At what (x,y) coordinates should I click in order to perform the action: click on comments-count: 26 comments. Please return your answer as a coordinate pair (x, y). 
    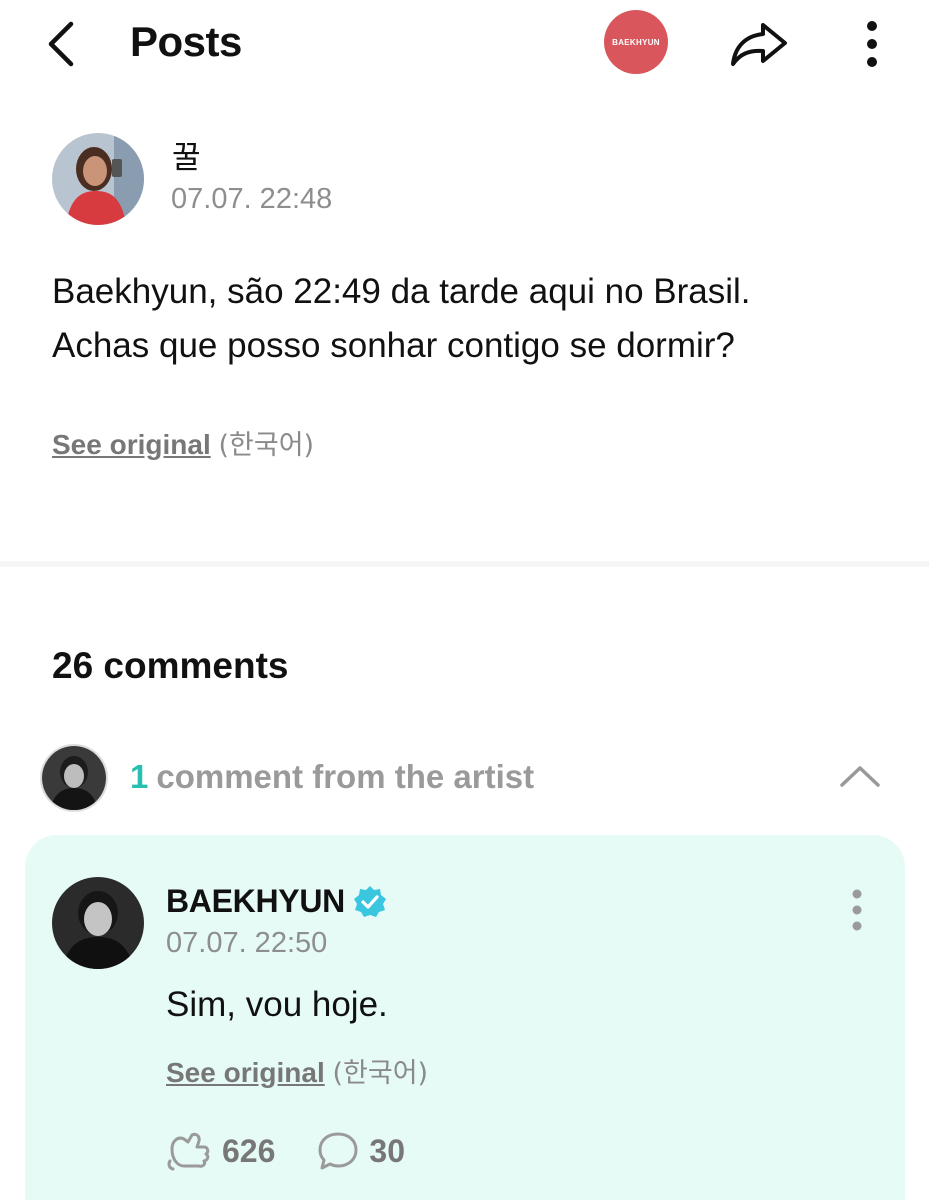
    Looking at the image, I should click on (170, 665).